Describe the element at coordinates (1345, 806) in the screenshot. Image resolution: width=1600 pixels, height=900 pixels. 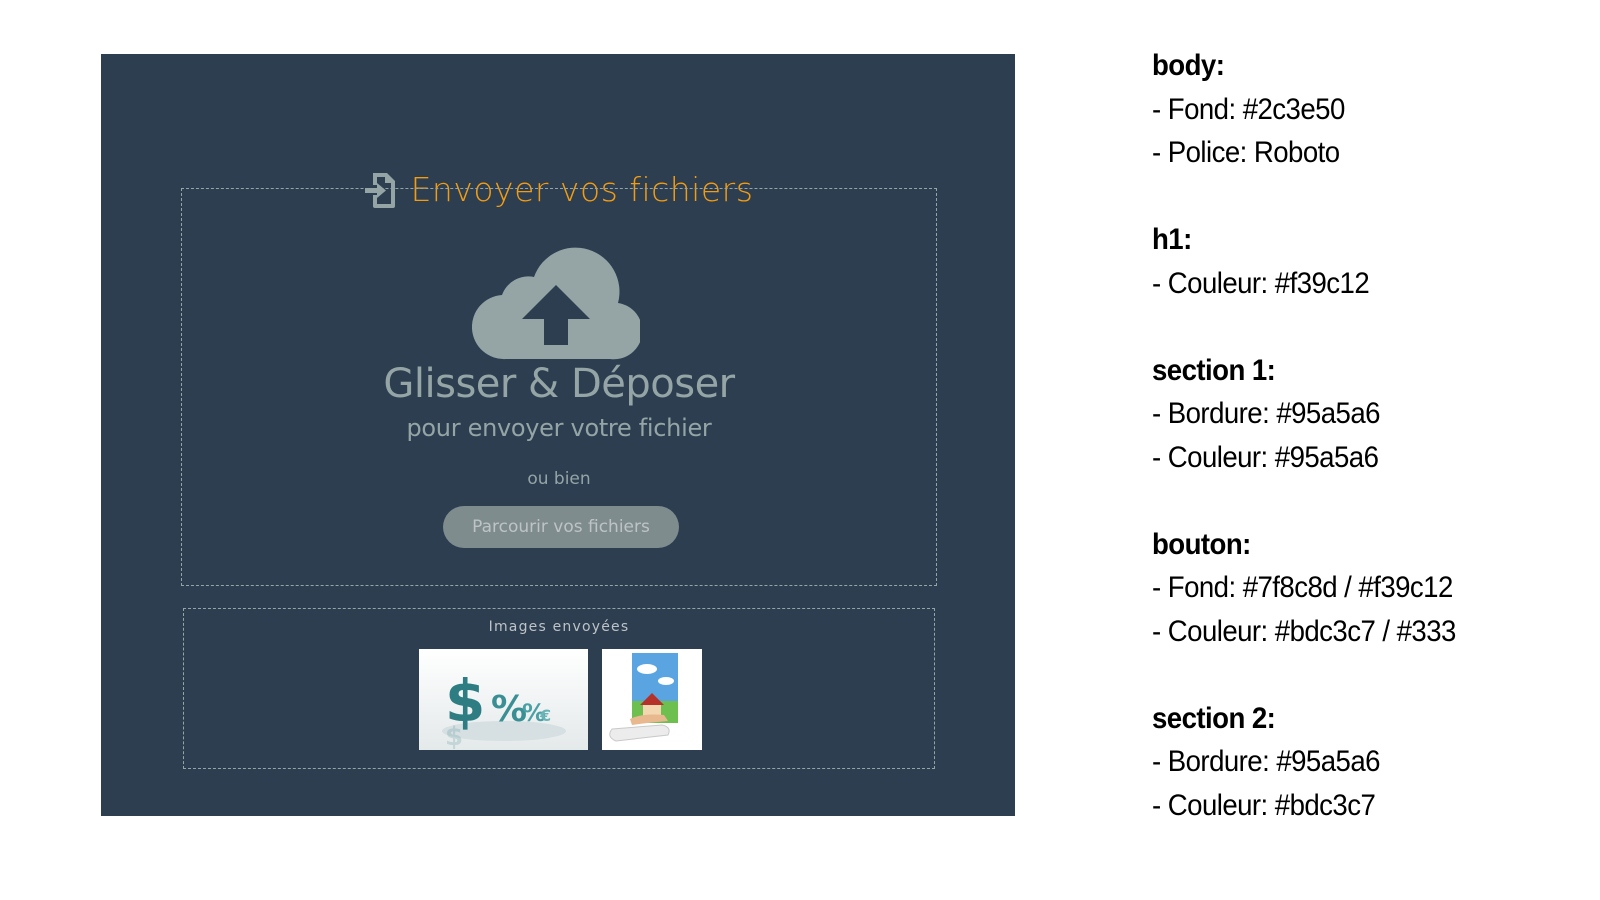
I see `note-line: Couleur: #bdc3c7` at that location.